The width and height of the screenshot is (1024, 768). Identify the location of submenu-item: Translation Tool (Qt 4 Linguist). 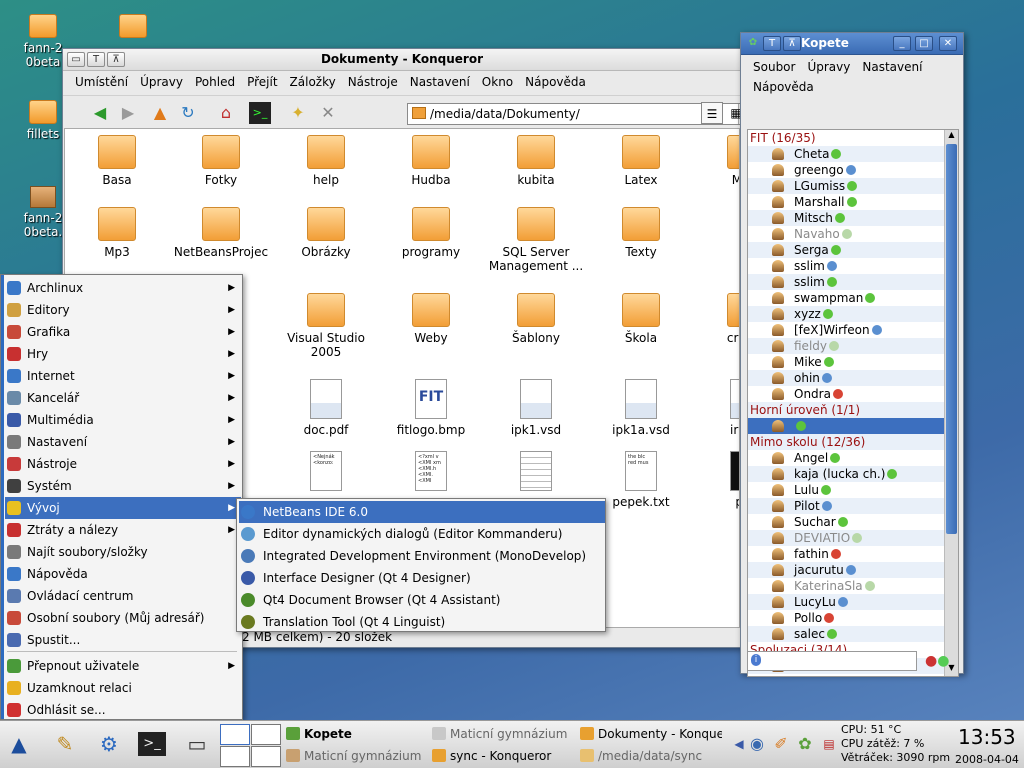
(422, 622).